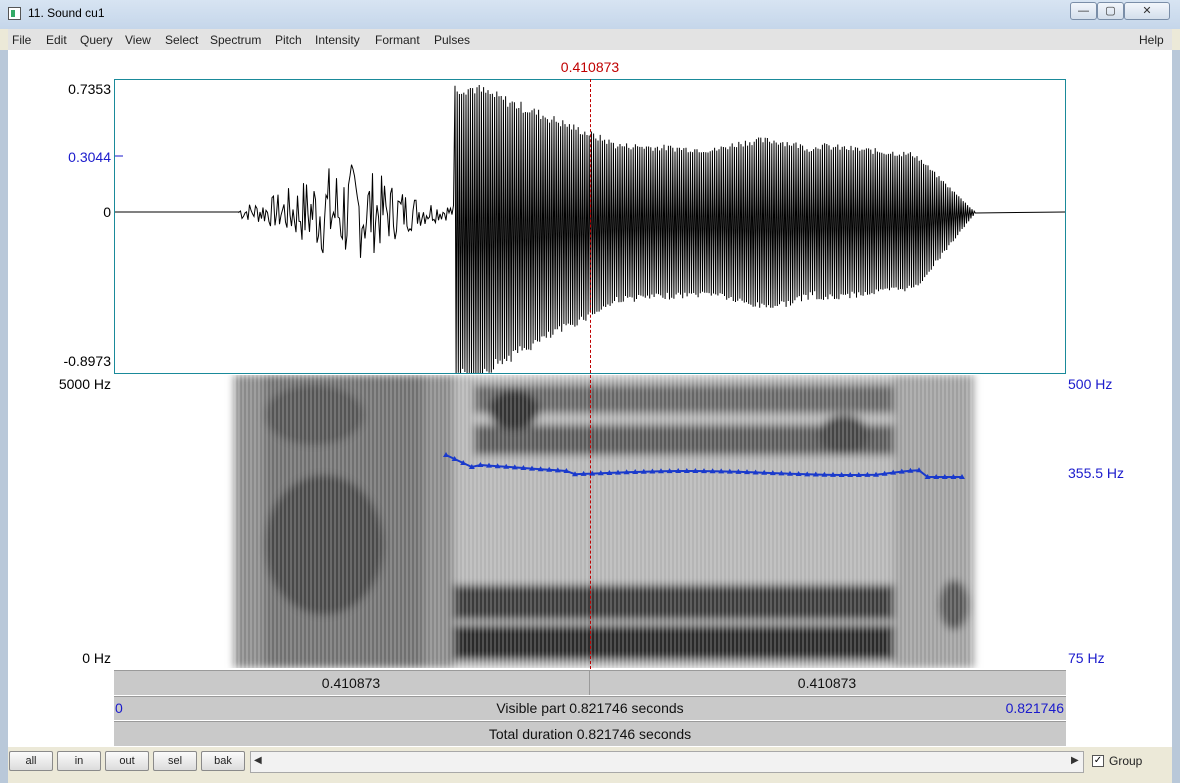 The height and width of the screenshot is (783, 1180). Describe the element at coordinates (31, 761) in the screenshot. I see `zoom-all-button: all` at that location.